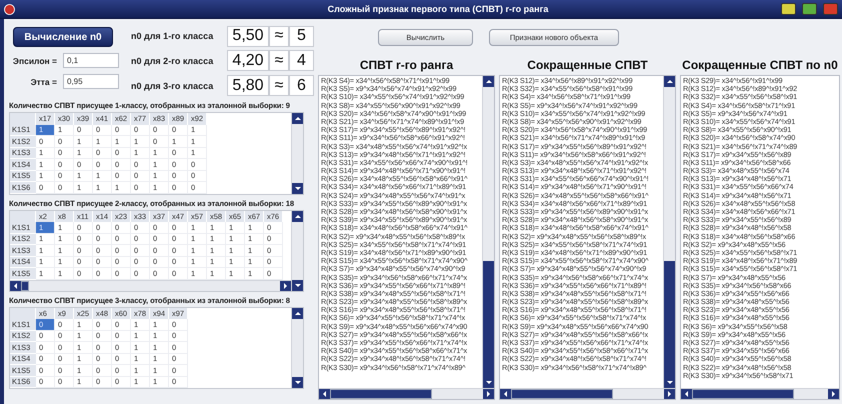  I want to click on n0-rounded: 6, so click(301, 85).